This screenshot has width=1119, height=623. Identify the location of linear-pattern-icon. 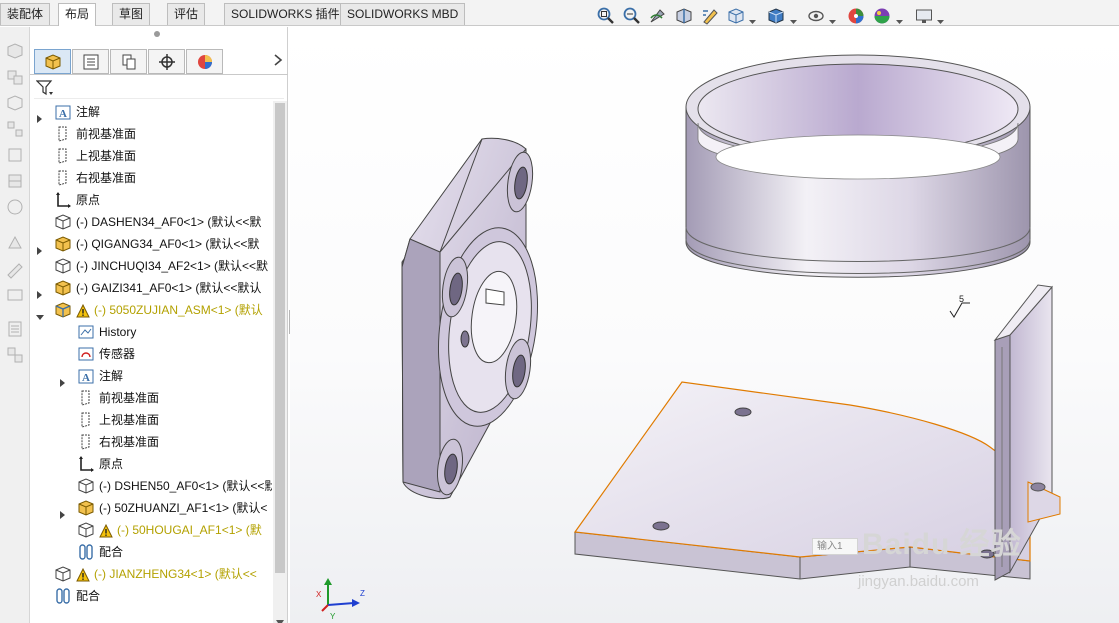
(15, 129).